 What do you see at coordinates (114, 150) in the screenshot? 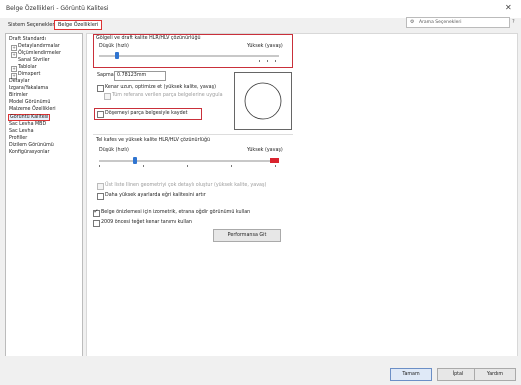
I see `wireframe-low-label: Düşük (hızlı)` at bounding box center [114, 150].